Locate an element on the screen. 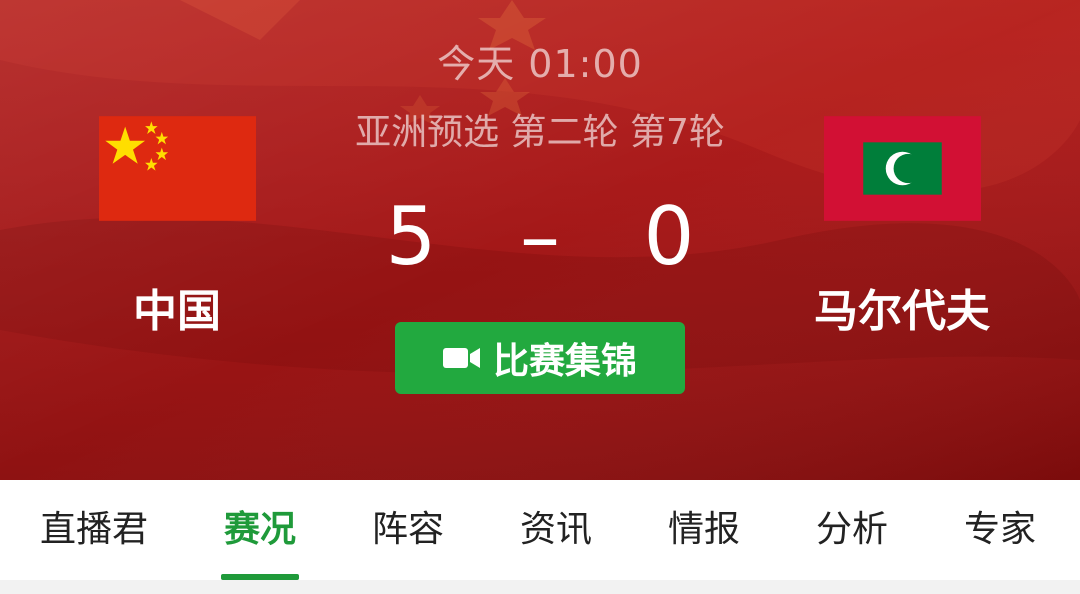 Image resolution: width=1080 pixels, height=594 pixels. highlights-button: 比赛集锦 is located at coordinates (540, 358).